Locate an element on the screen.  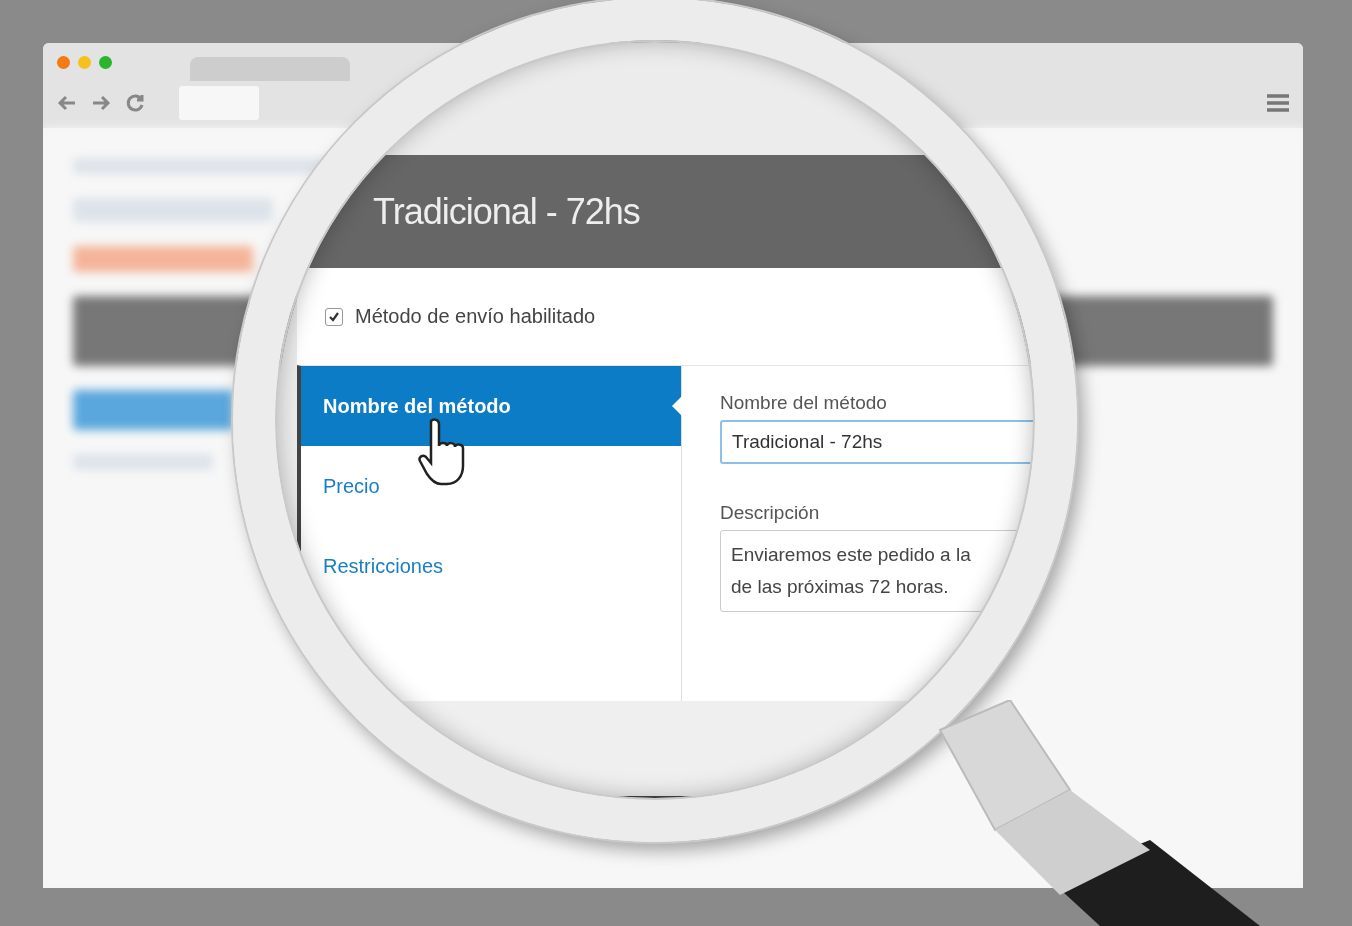
nav-item: Restricciones is located at coordinates (491, 566).